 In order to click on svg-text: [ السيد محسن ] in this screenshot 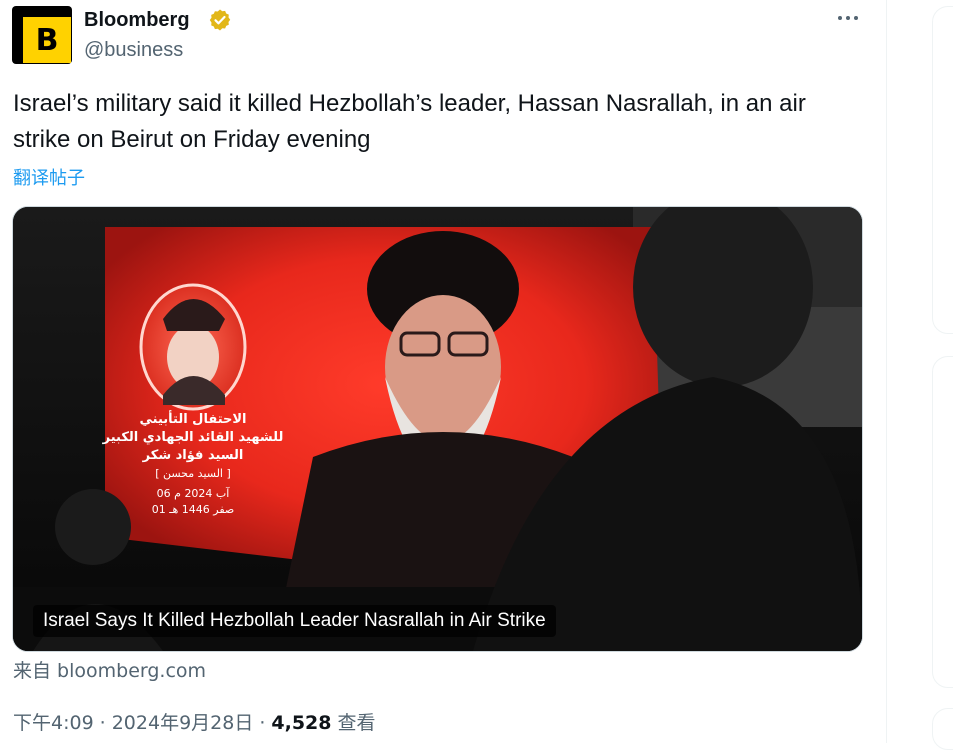, I will do `click(193, 473)`.